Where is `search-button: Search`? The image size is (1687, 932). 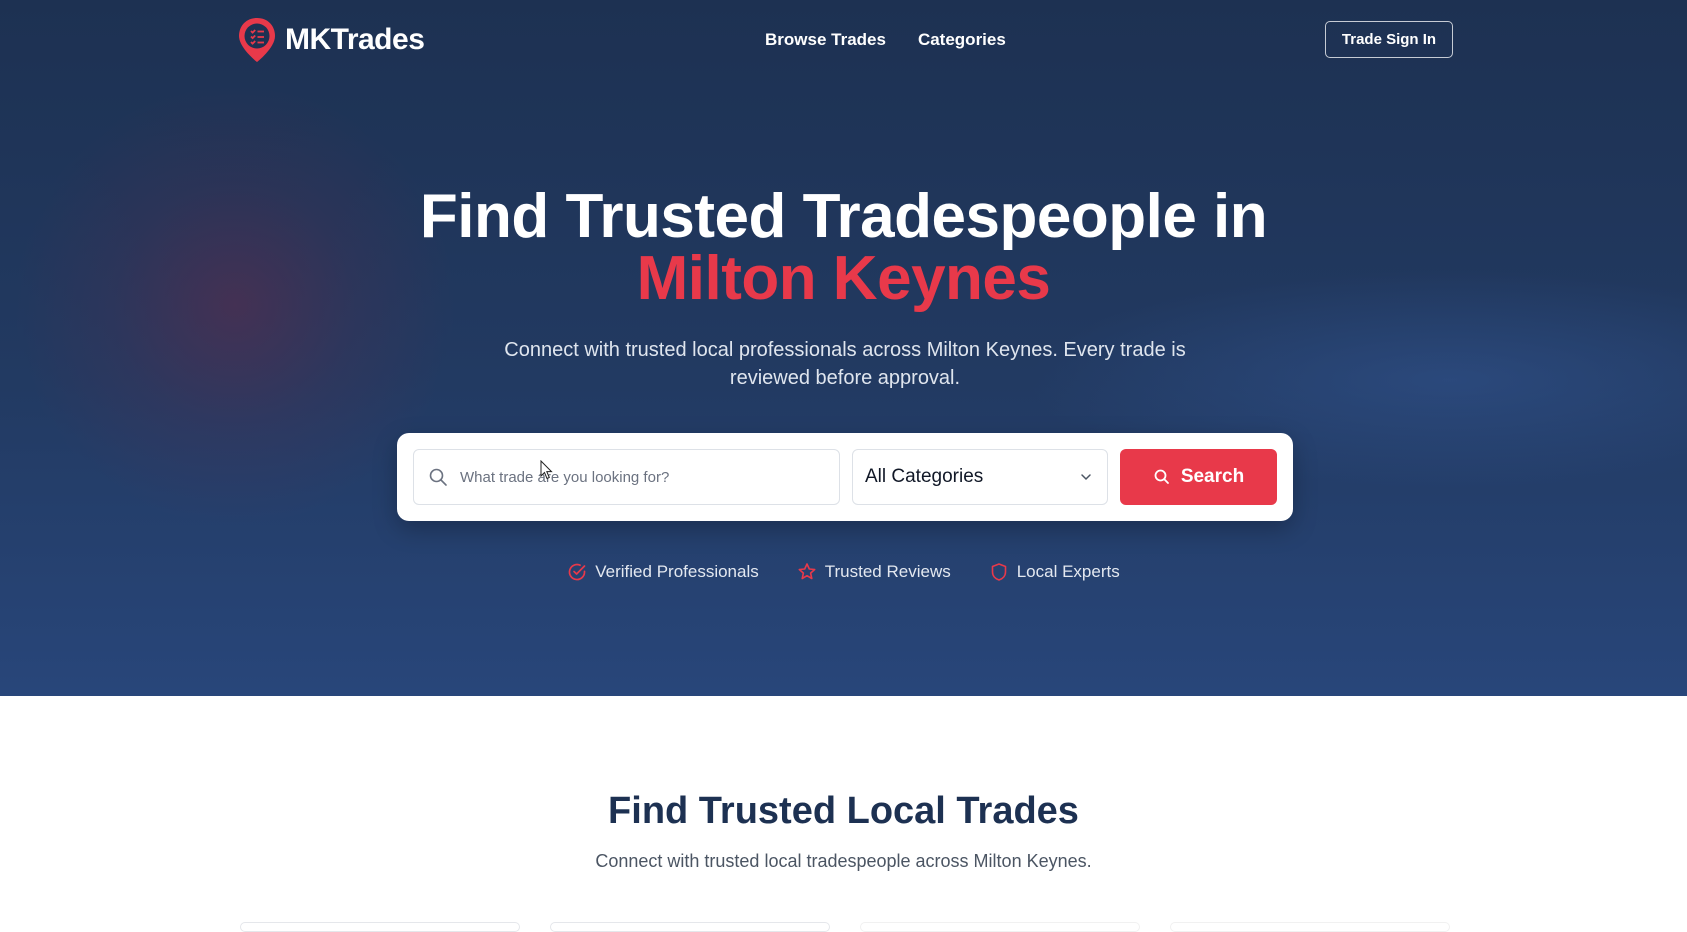 search-button: Search is located at coordinates (1198, 477).